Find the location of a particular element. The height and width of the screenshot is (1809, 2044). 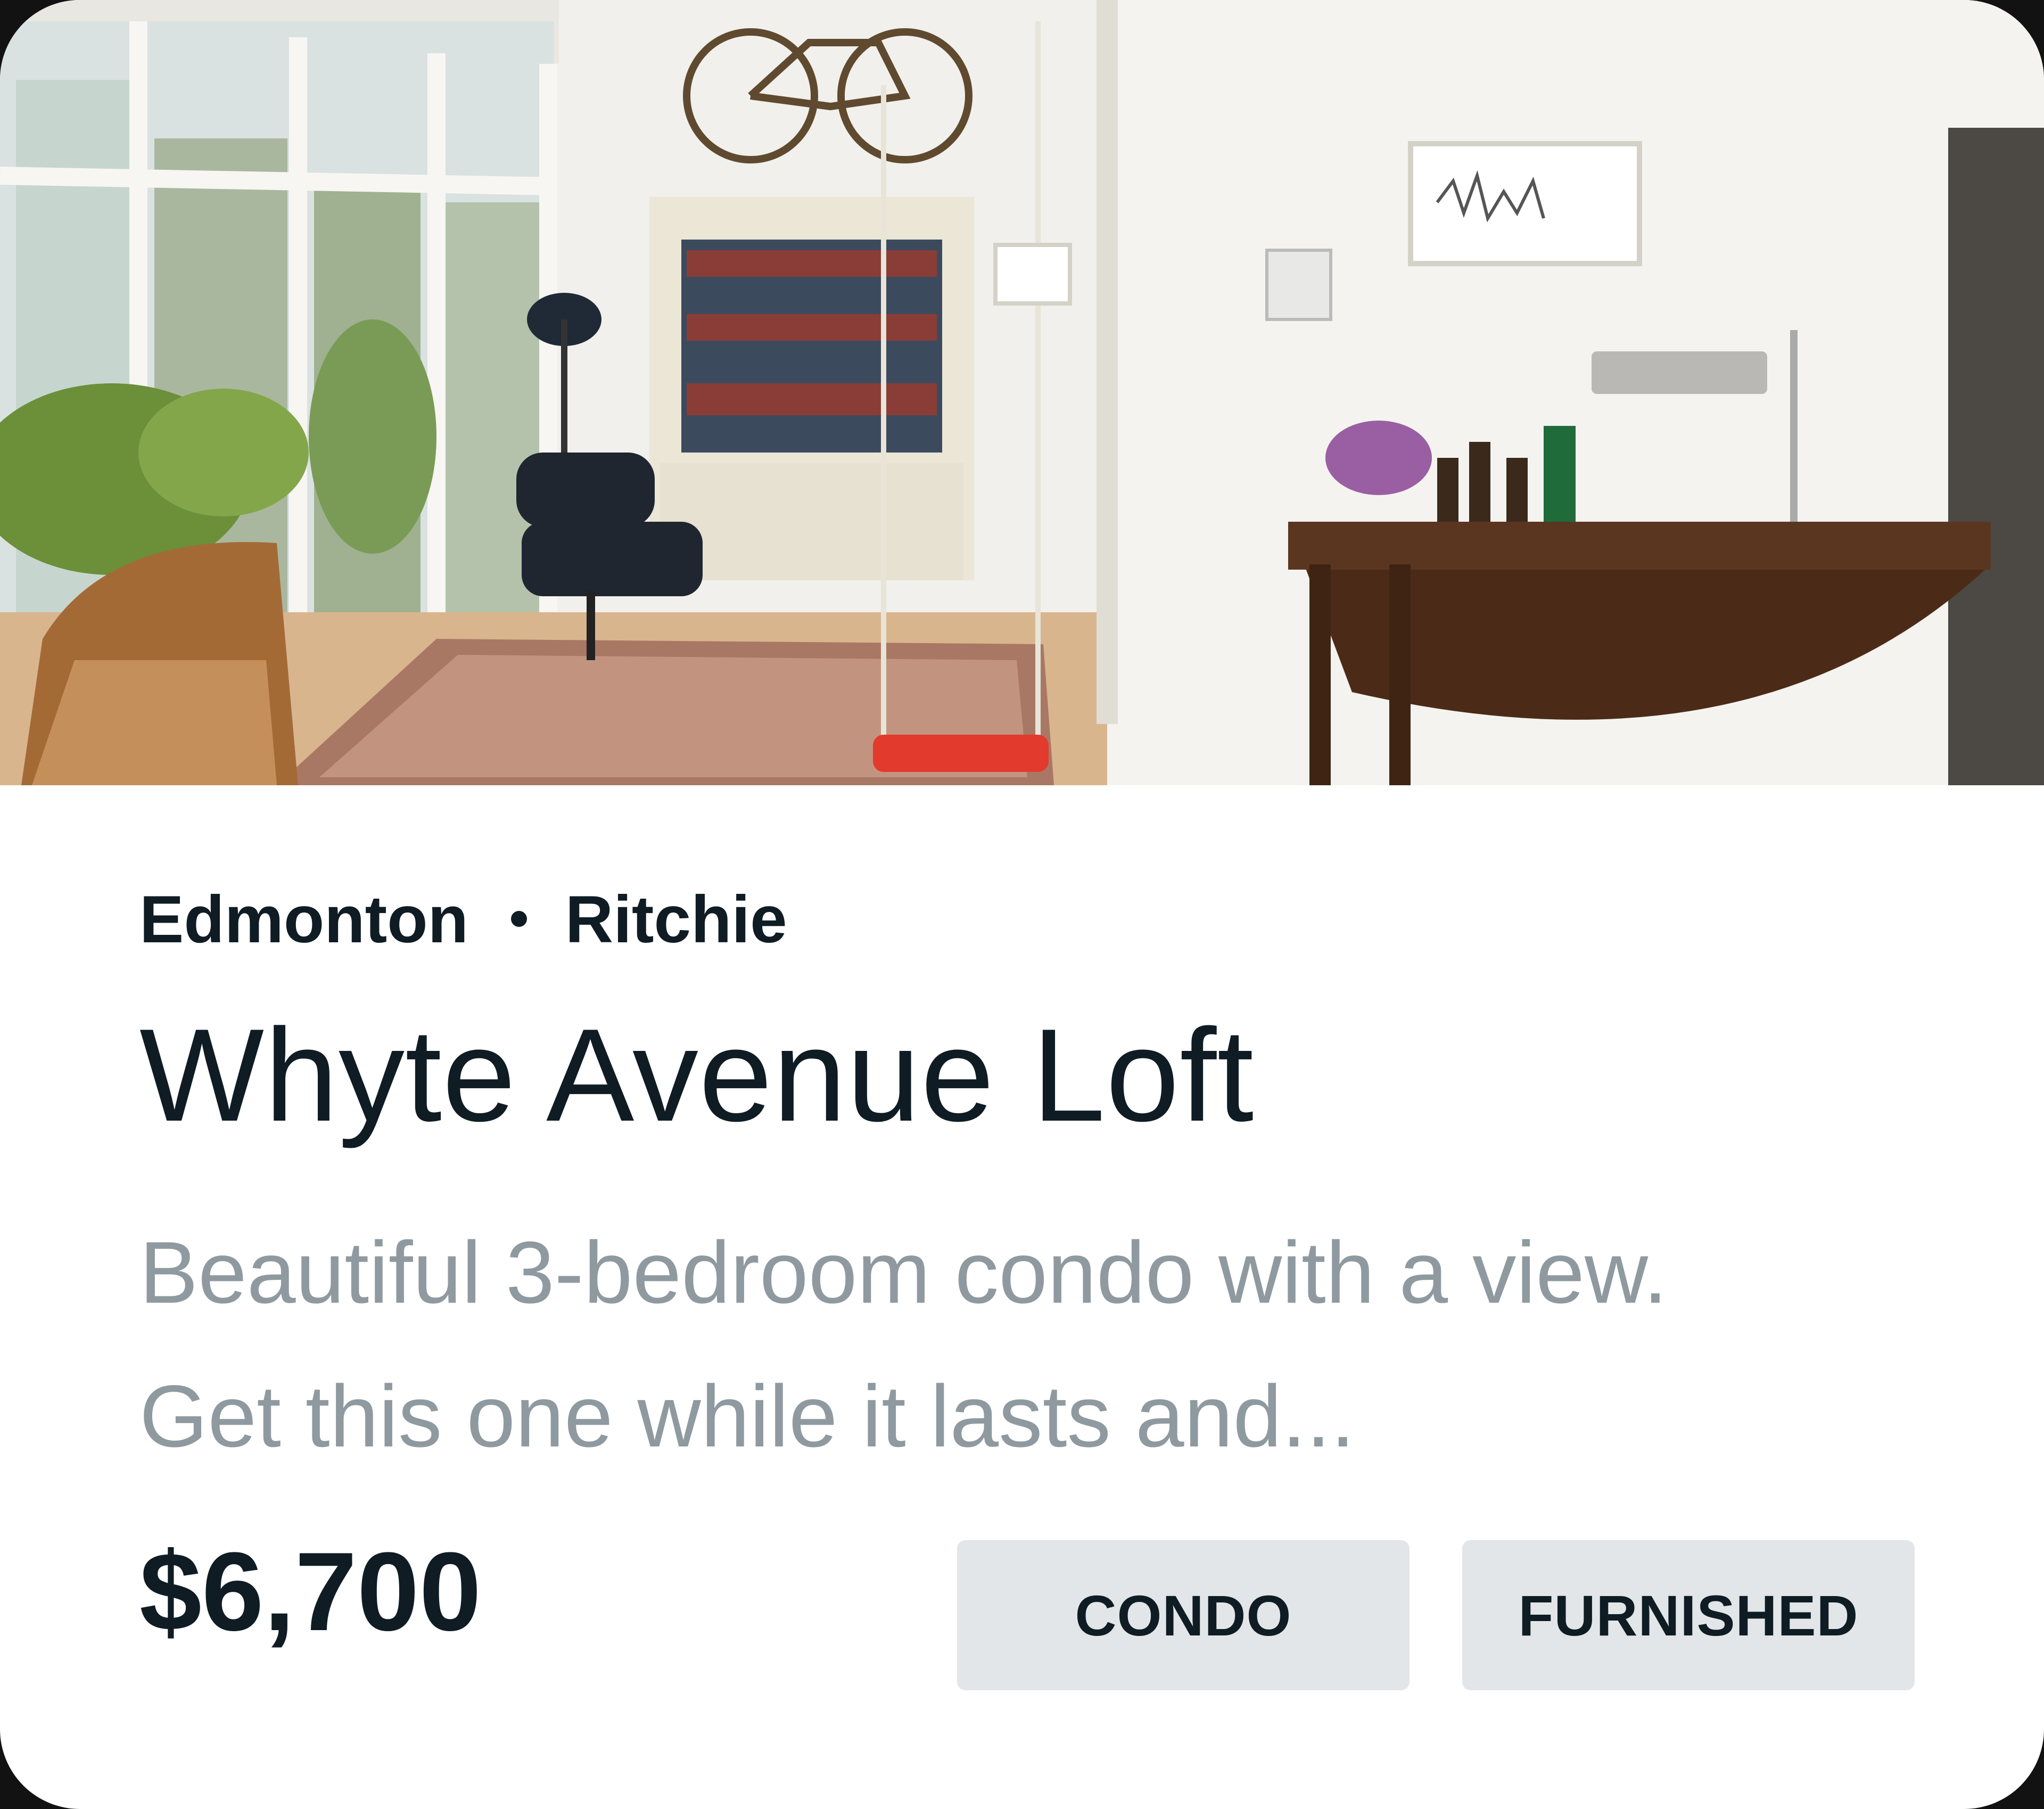

listing-price: $6,700 is located at coordinates (311, 1592).